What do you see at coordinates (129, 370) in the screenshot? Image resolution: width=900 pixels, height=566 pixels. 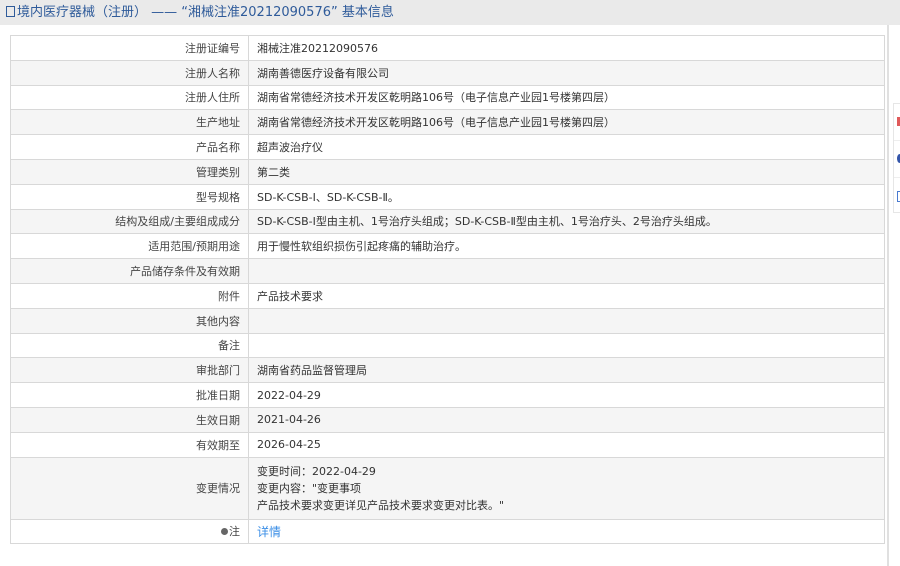 I see `field-label: 审批部门` at bounding box center [129, 370].